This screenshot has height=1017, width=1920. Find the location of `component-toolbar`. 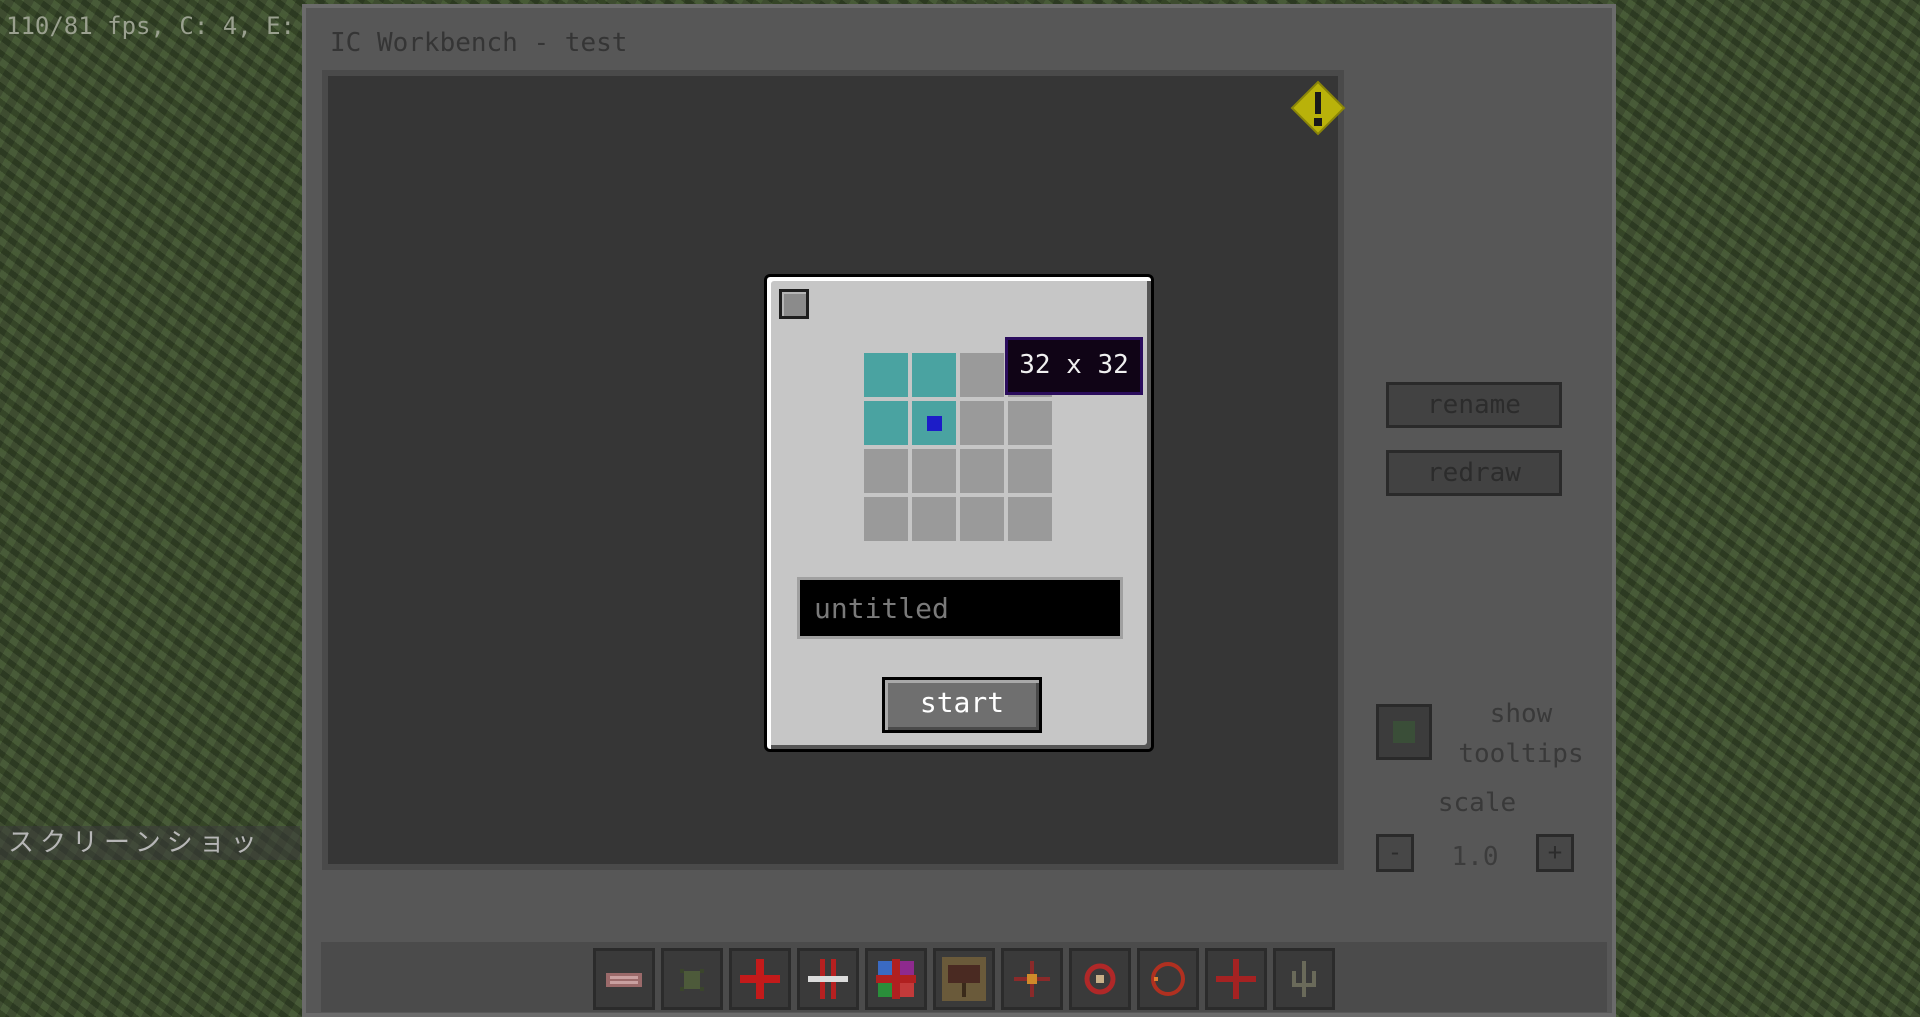

component-toolbar is located at coordinates (964, 977).